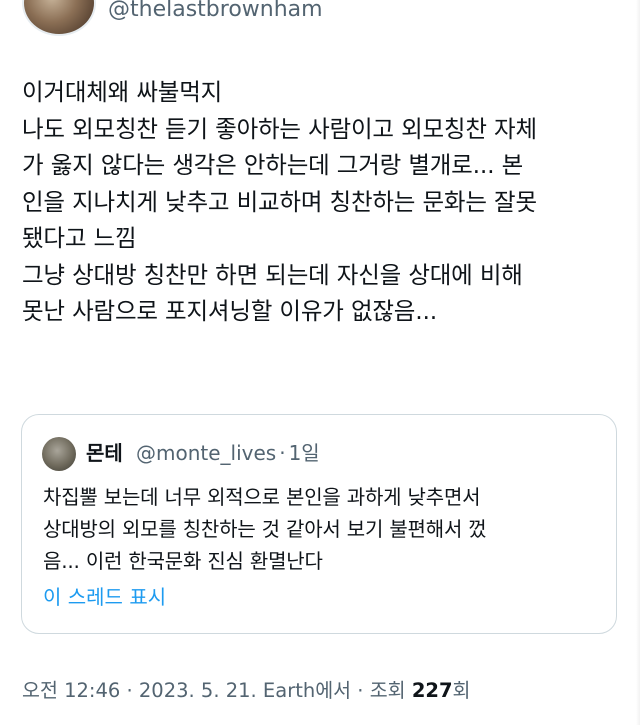 Image resolution: width=640 pixels, height=725 pixels. Describe the element at coordinates (262, 497) in the screenshot. I see `quoted-tweet-line: 차집뿔 보는데 너무 외적으로 본인을 과하게 낮추면서` at that location.